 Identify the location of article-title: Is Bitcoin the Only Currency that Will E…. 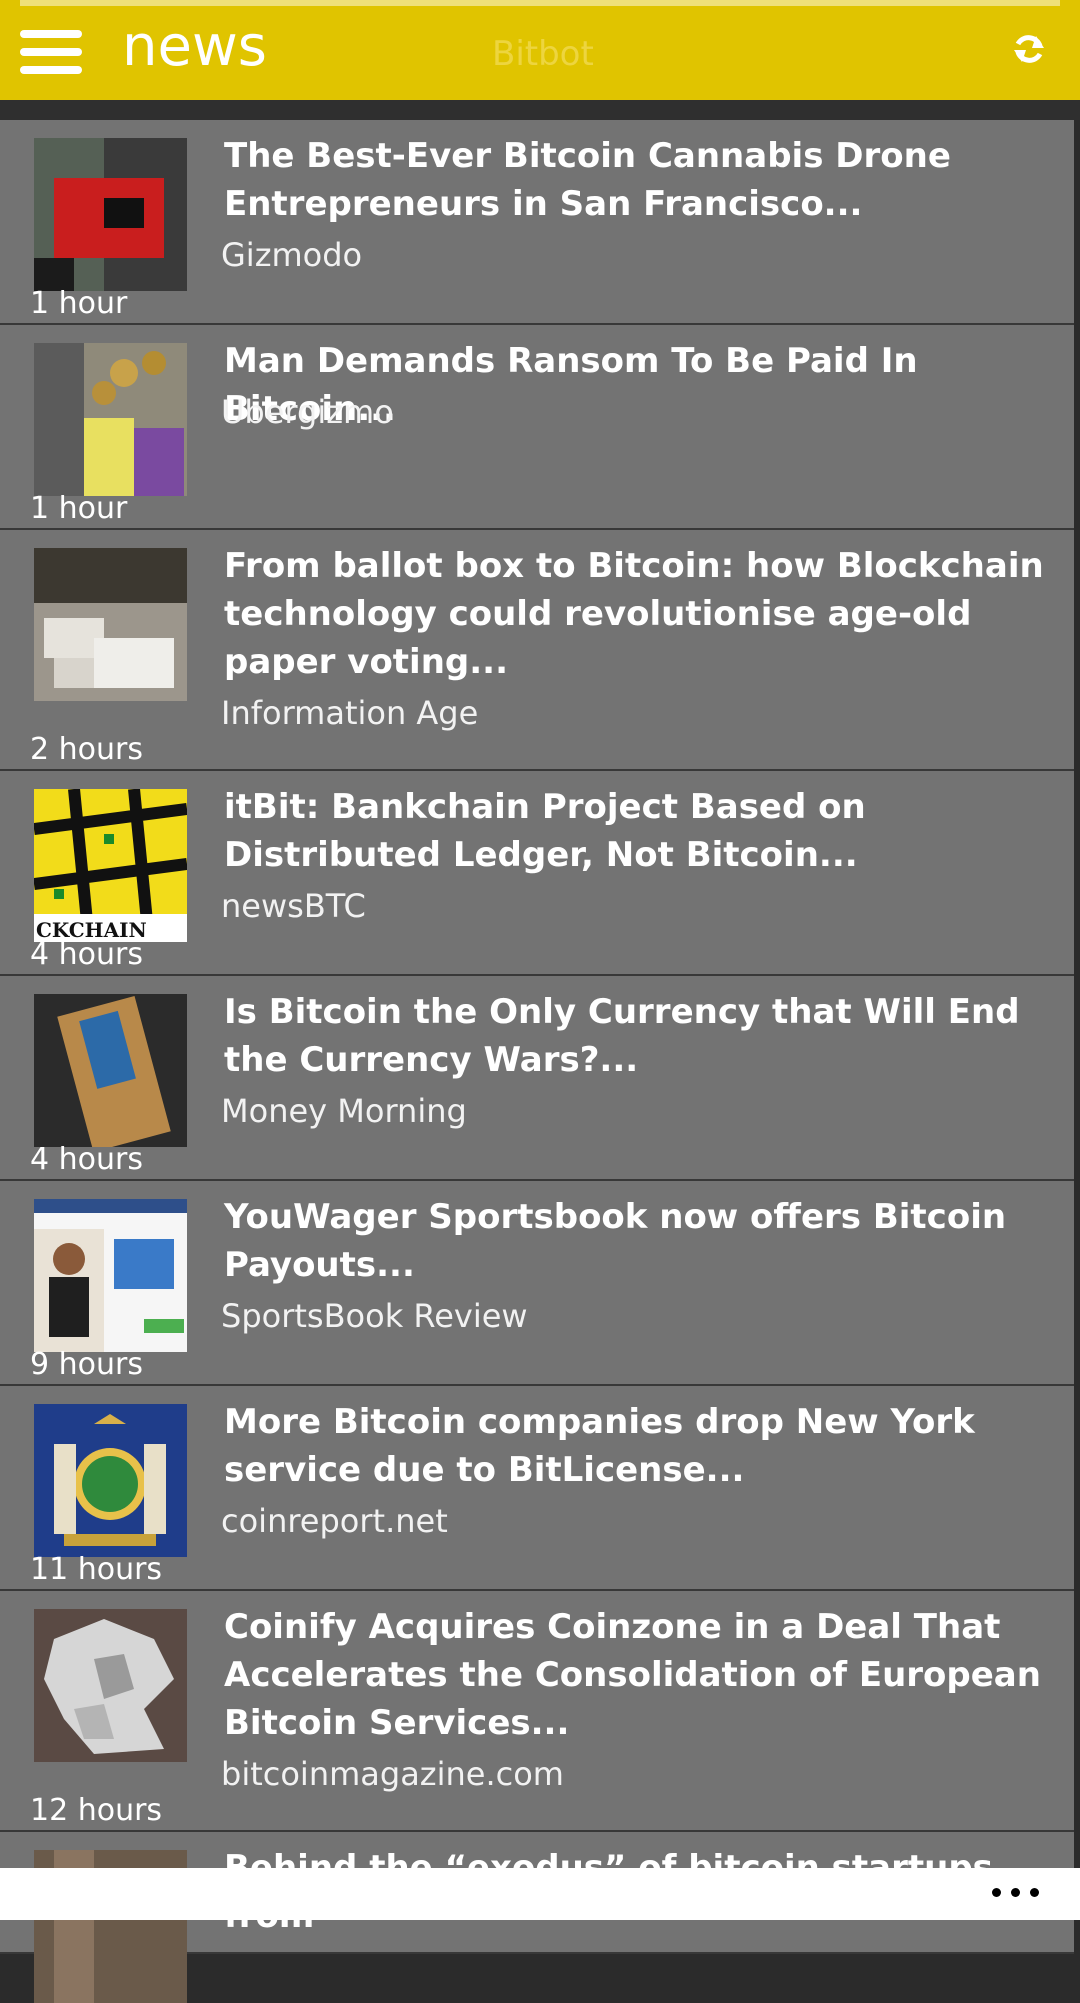
(622, 1036).